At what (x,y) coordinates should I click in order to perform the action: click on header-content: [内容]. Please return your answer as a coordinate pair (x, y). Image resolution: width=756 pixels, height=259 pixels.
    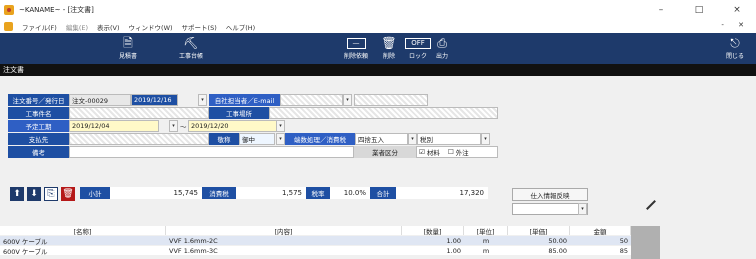
    Looking at the image, I should click on (284, 231).